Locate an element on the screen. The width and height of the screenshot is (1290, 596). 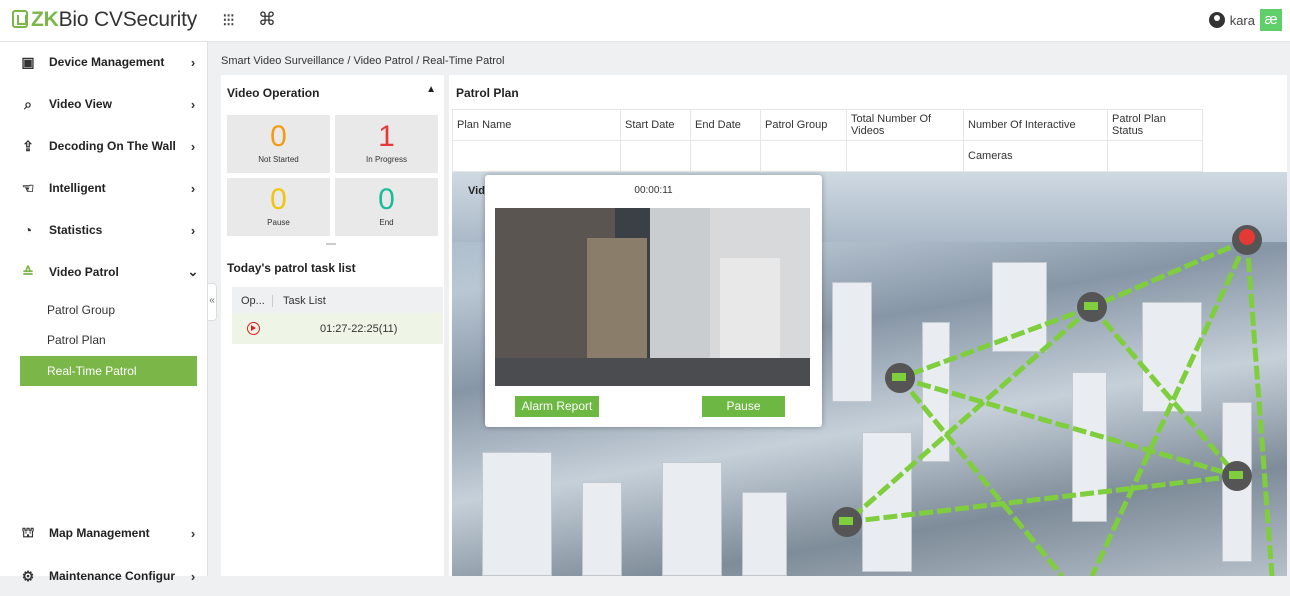
sidebar-item-label: Map Management is located at coordinates (99, 533).